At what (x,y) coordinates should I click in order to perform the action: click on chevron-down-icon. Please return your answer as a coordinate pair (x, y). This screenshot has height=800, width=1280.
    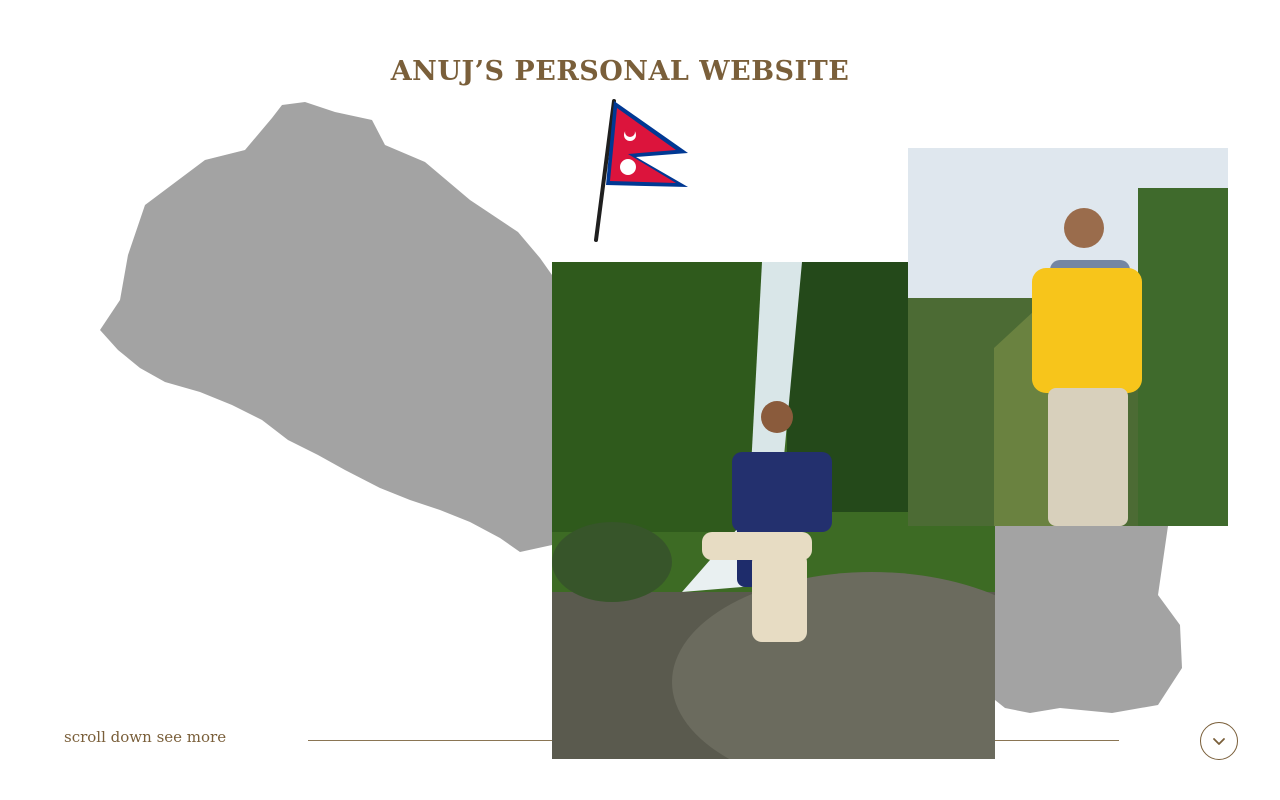
    Looking at the image, I should click on (1219, 741).